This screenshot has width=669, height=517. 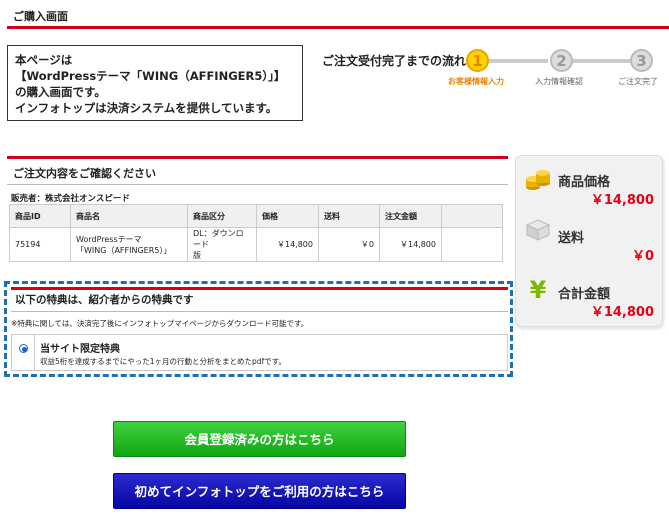 What do you see at coordinates (349, 216) in the screenshot?
I see `column-header: 送料` at bounding box center [349, 216].